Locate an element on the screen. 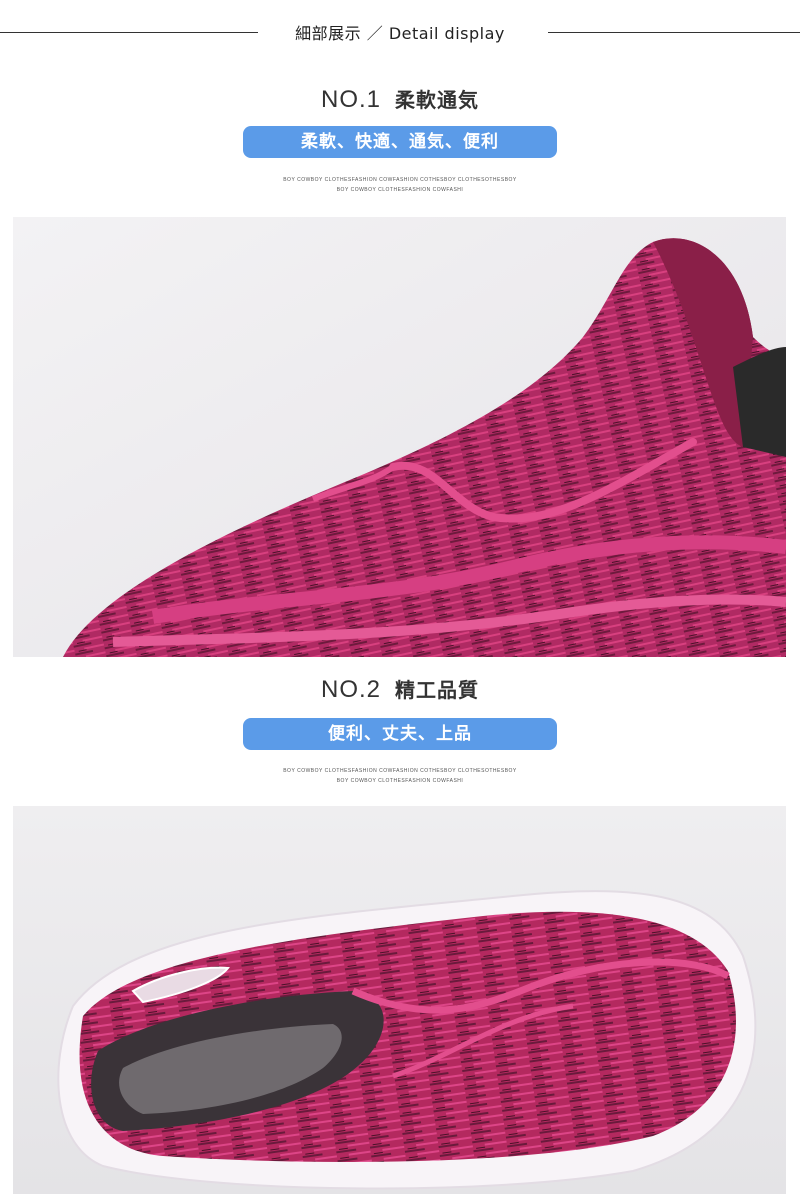  section-2-number: NO.2 is located at coordinates (350, 689).